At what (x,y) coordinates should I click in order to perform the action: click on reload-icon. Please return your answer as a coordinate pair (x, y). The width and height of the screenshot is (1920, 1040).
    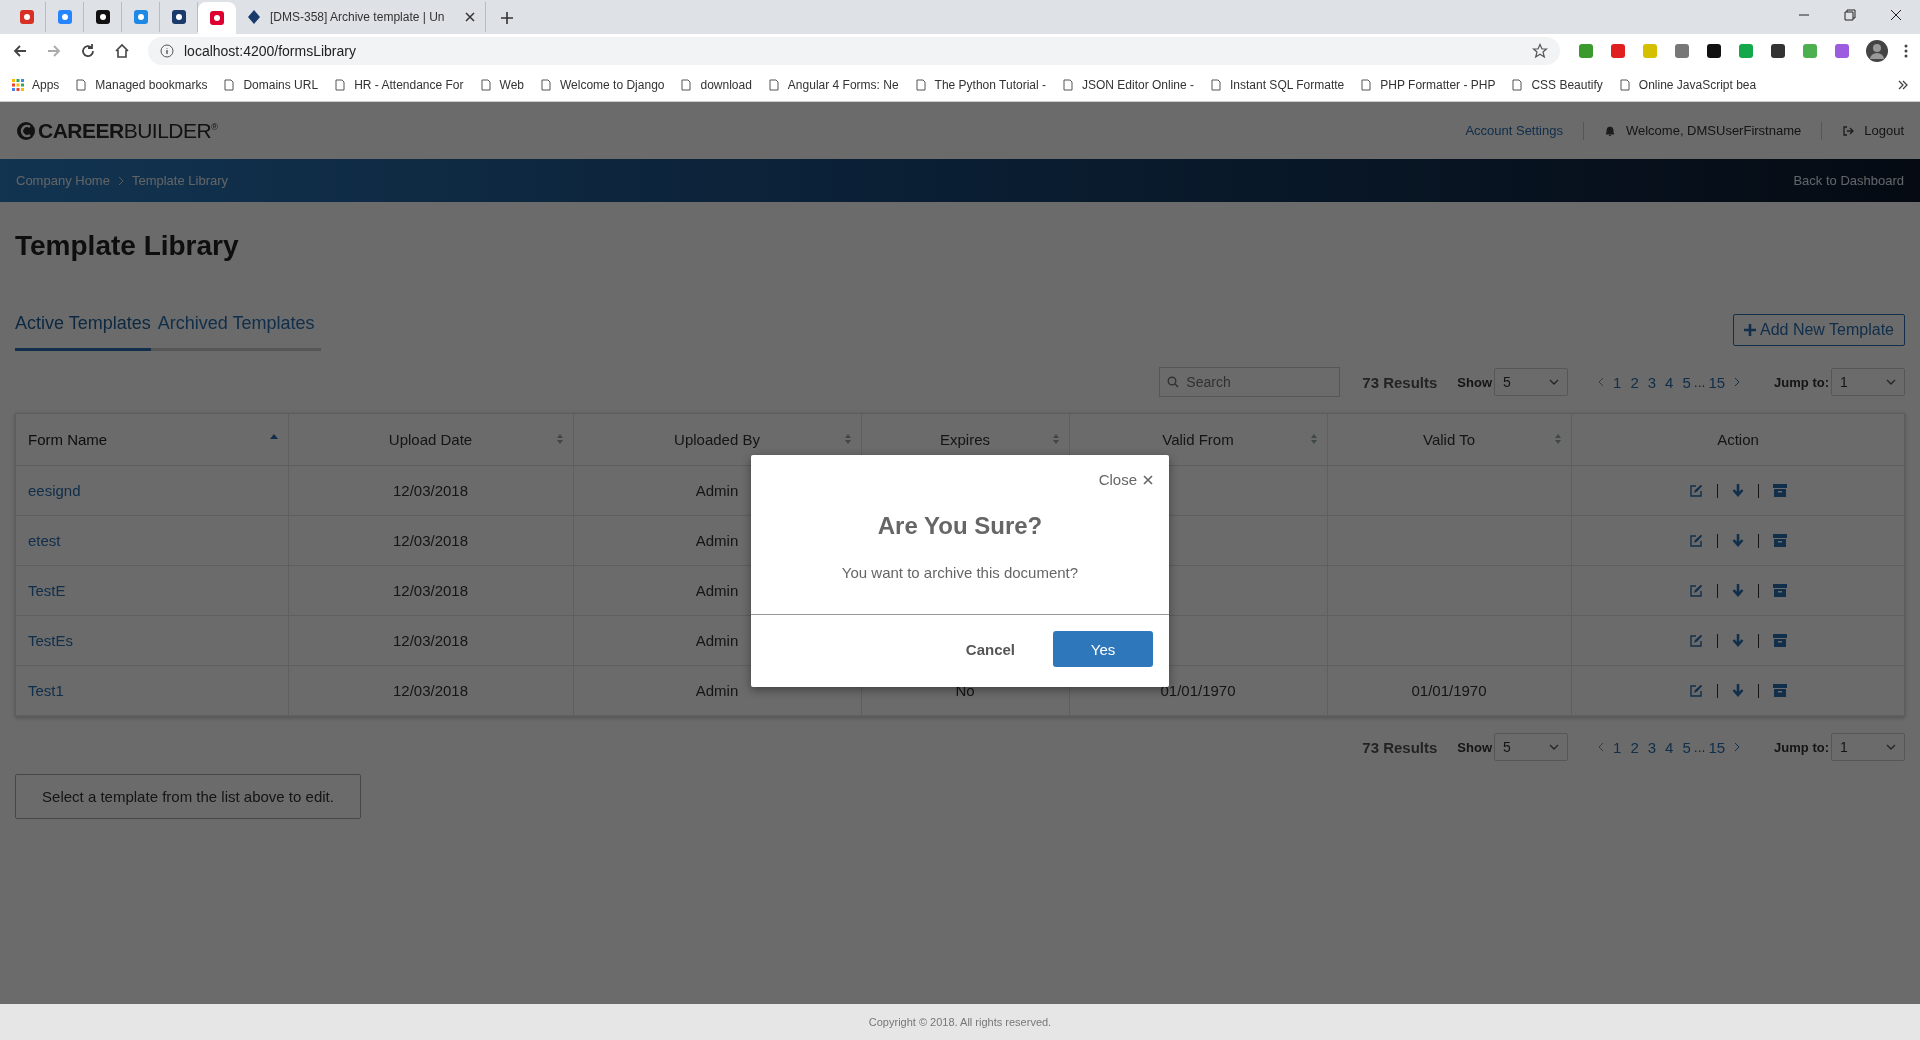
    Looking at the image, I should click on (88, 51).